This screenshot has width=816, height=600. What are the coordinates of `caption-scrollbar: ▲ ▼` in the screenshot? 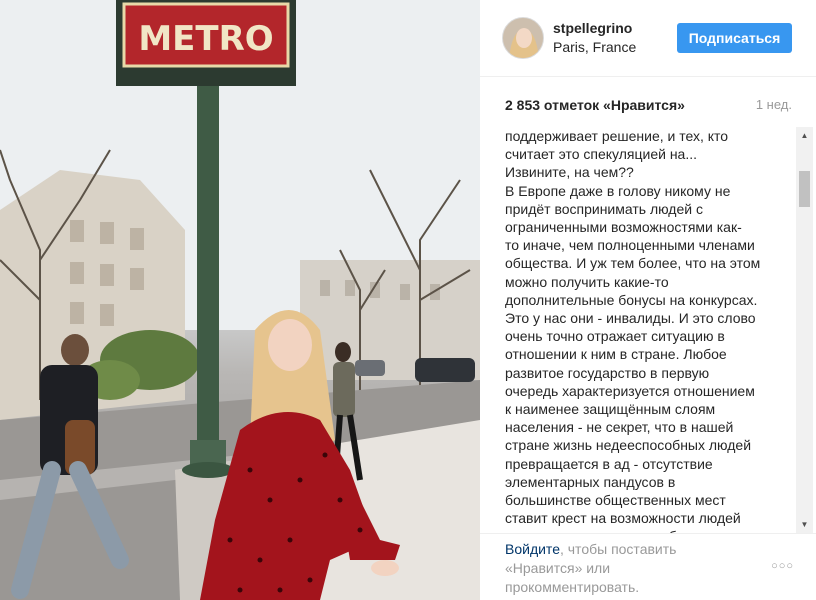 It's located at (804, 330).